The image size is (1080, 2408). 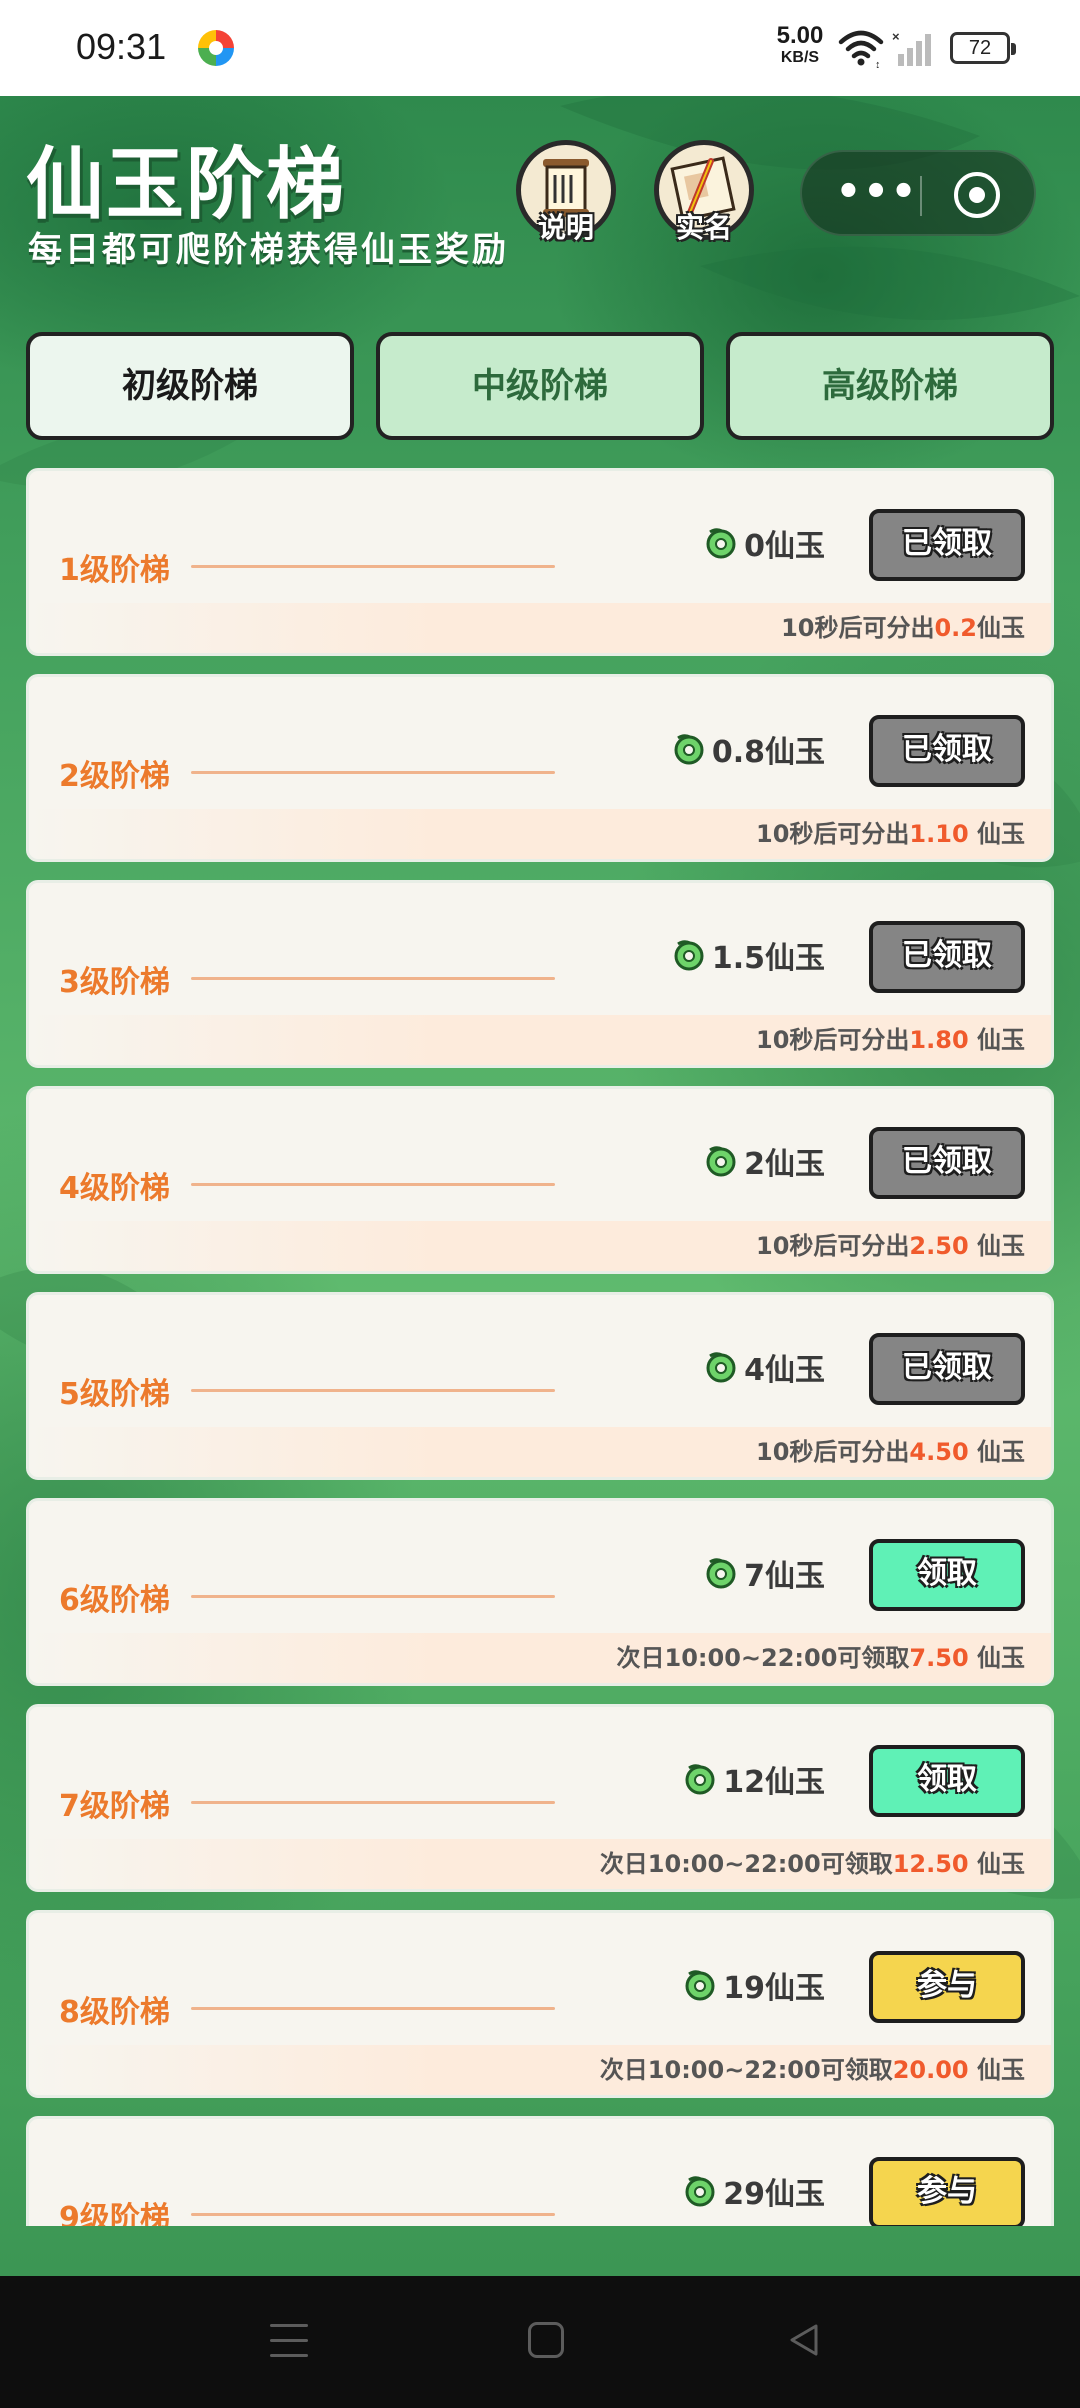 What do you see at coordinates (114, 570) in the screenshot?
I see `level-label: 1级阶梯` at bounding box center [114, 570].